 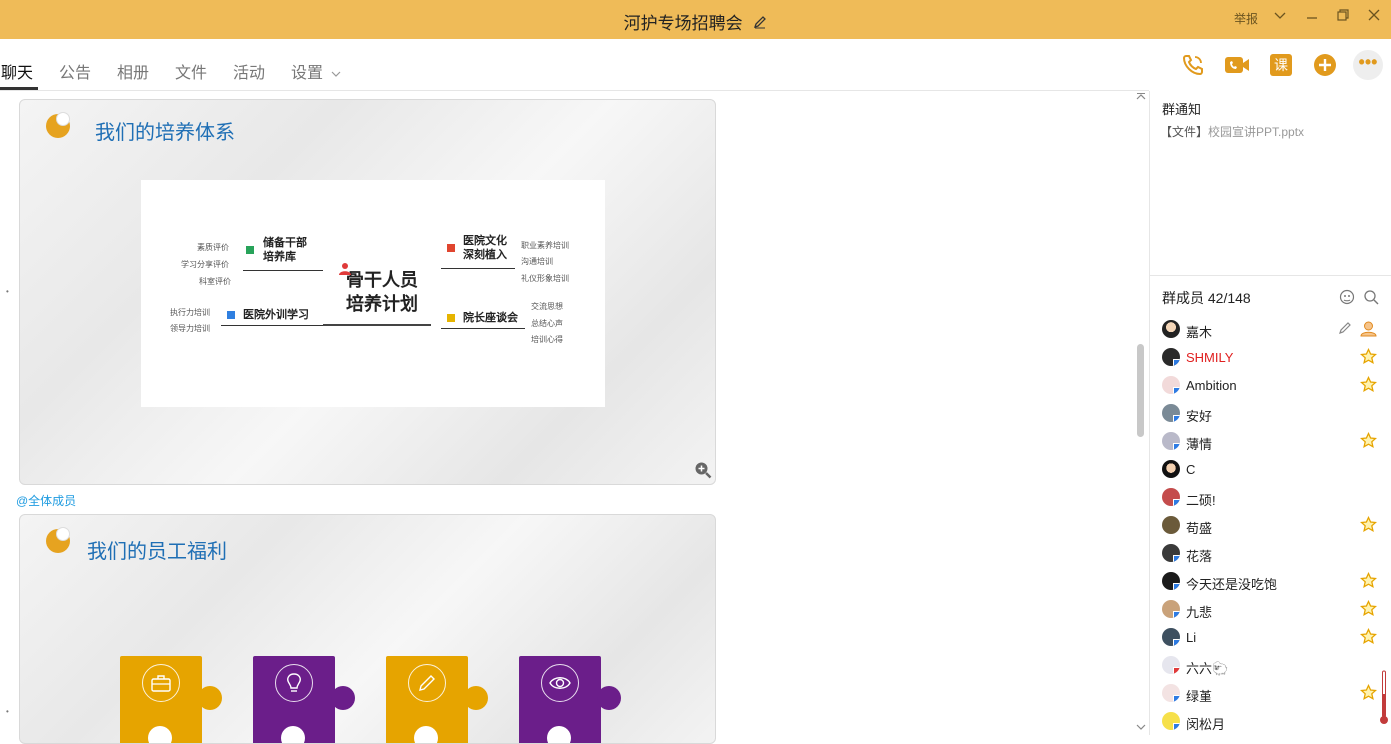 What do you see at coordinates (1343, 16) in the screenshot?
I see `restore-icon` at bounding box center [1343, 16].